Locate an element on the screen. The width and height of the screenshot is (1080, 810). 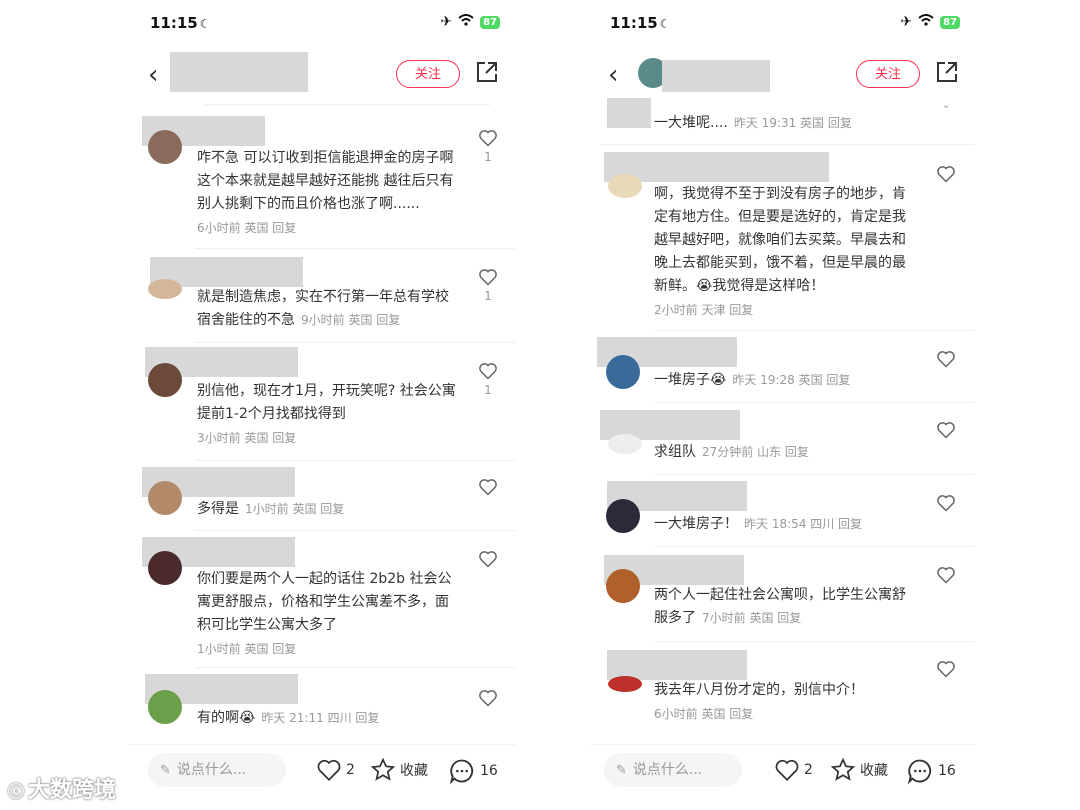
comment-meta: 昨天 19:31 英国 回复 is located at coordinates (793, 123).